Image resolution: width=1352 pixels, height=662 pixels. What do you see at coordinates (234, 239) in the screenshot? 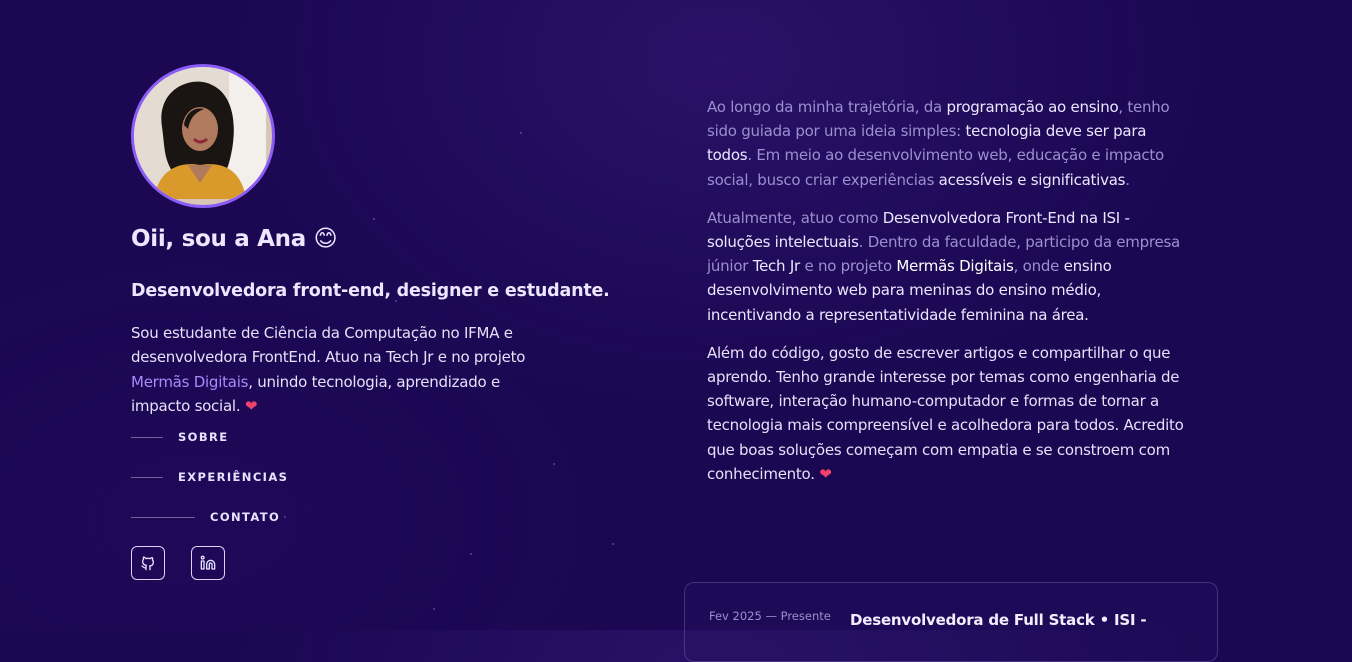
I see `profile-greeting: Oii, sou a Ana 😊` at bounding box center [234, 239].